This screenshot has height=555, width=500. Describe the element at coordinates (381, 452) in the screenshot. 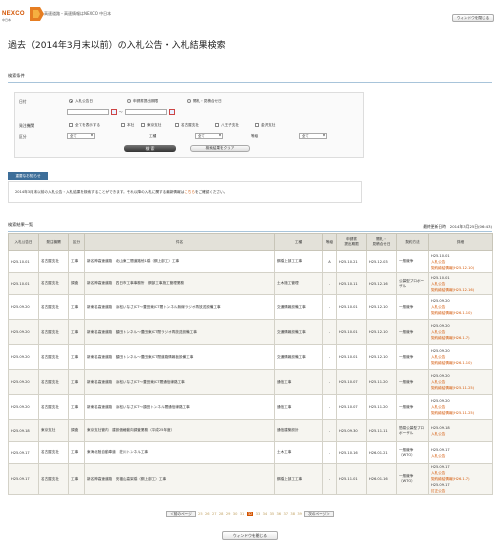

I see `cell-open: H26.01.21` at that location.